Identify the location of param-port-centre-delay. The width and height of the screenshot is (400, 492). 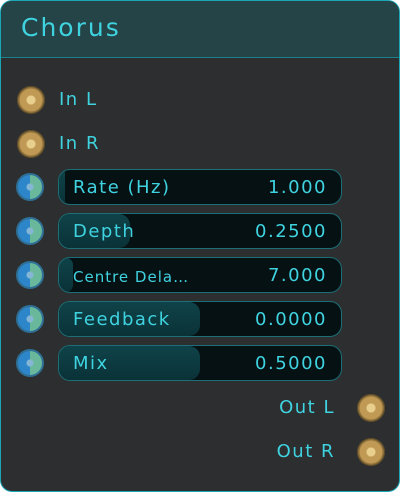
(30, 275).